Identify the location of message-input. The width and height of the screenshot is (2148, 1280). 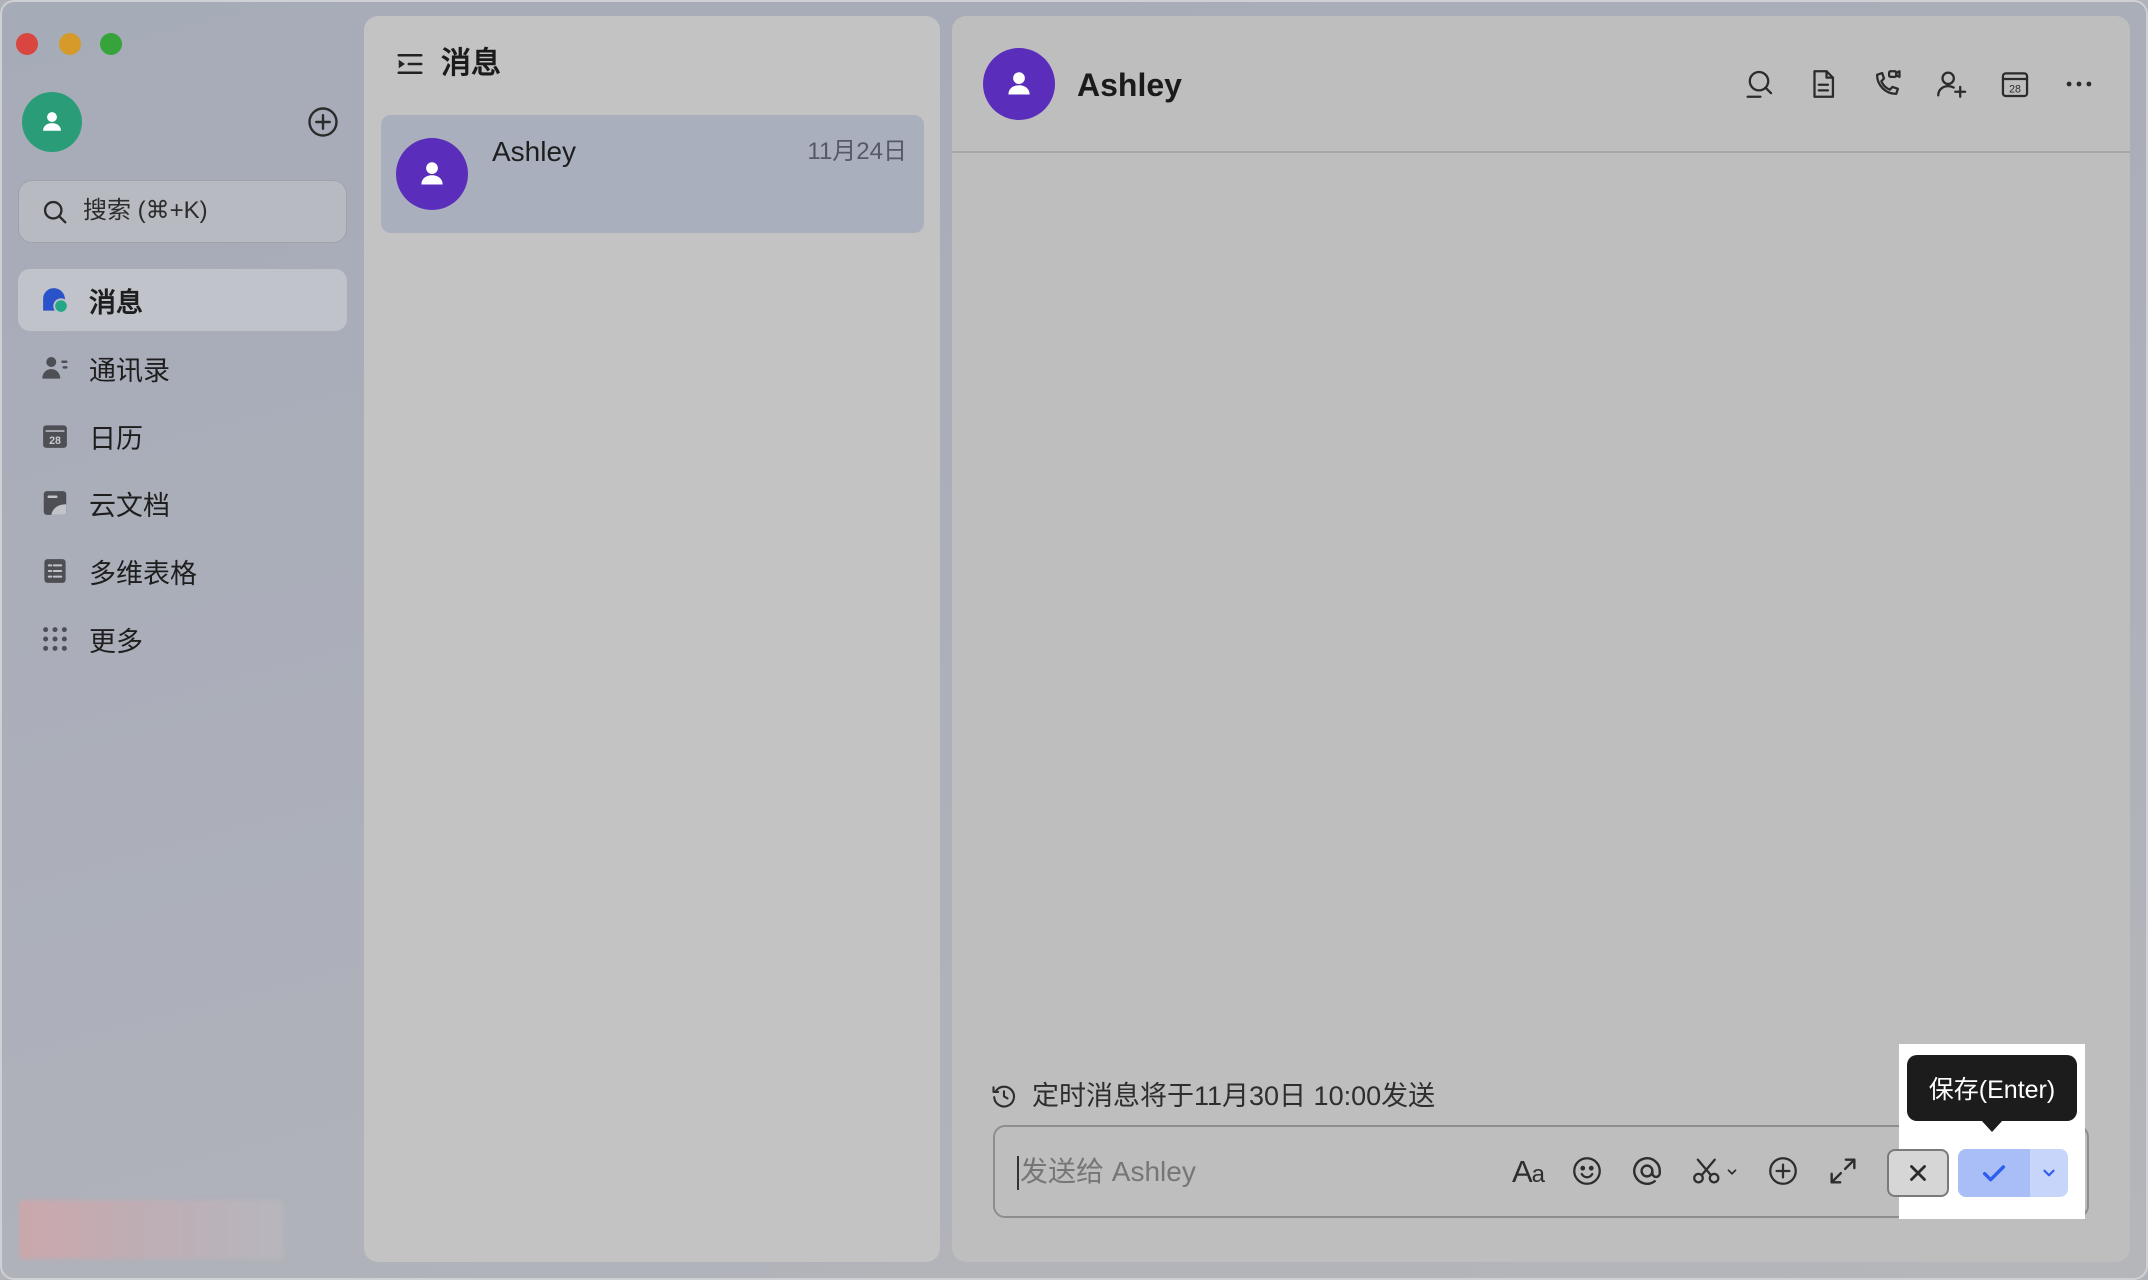
(1260, 1171).